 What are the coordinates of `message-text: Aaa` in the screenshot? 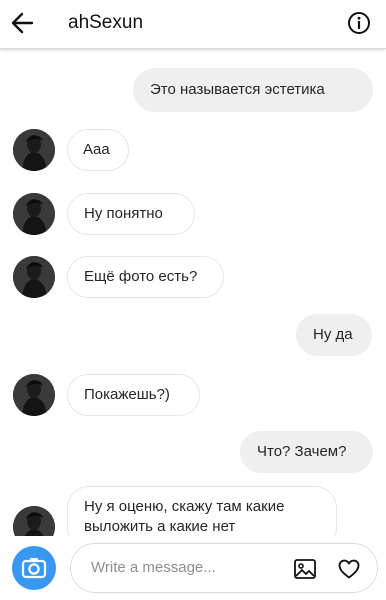 It's located at (96, 149).